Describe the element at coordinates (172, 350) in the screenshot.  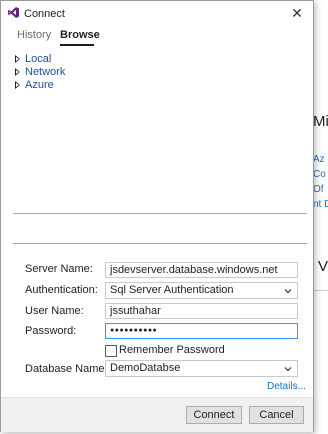
I see `remember-password-label: Remember Password` at that location.